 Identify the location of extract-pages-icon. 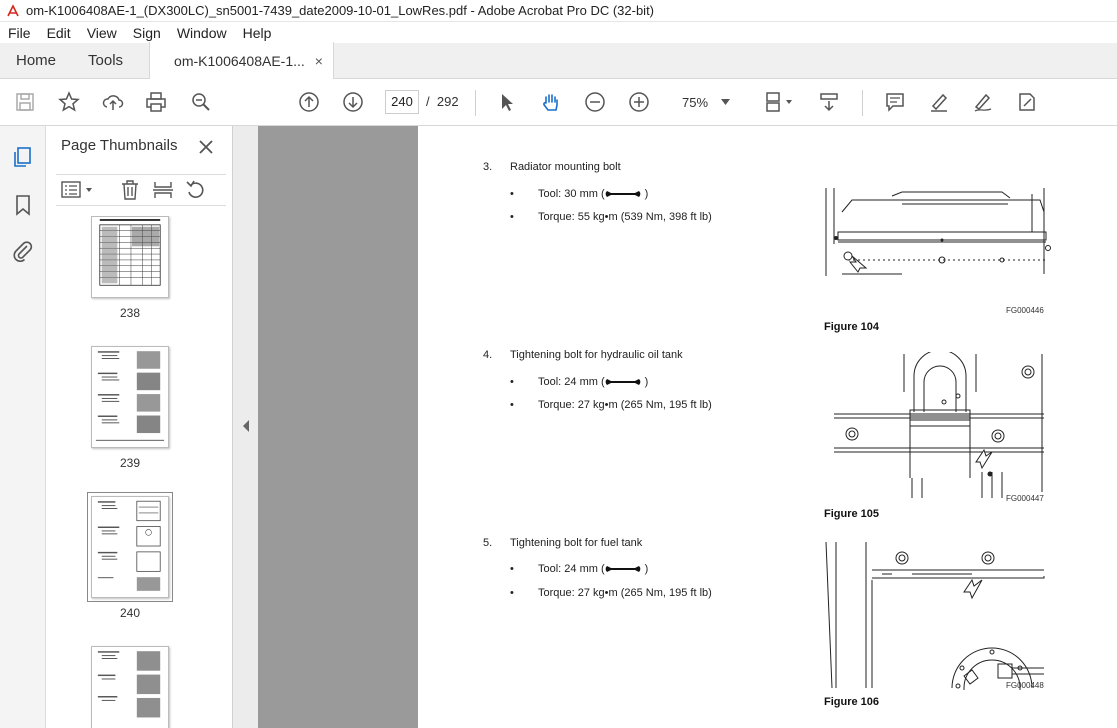
(163, 190).